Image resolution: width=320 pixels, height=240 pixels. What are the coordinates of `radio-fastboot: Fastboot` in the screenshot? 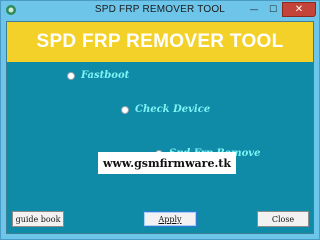 It's located at (98, 75).